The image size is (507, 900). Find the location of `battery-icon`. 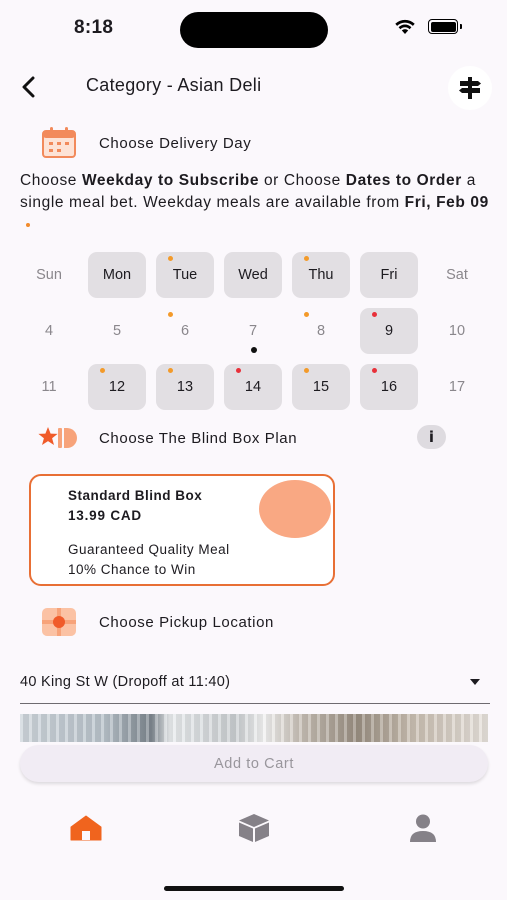

battery-icon is located at coordinates (443, 26).